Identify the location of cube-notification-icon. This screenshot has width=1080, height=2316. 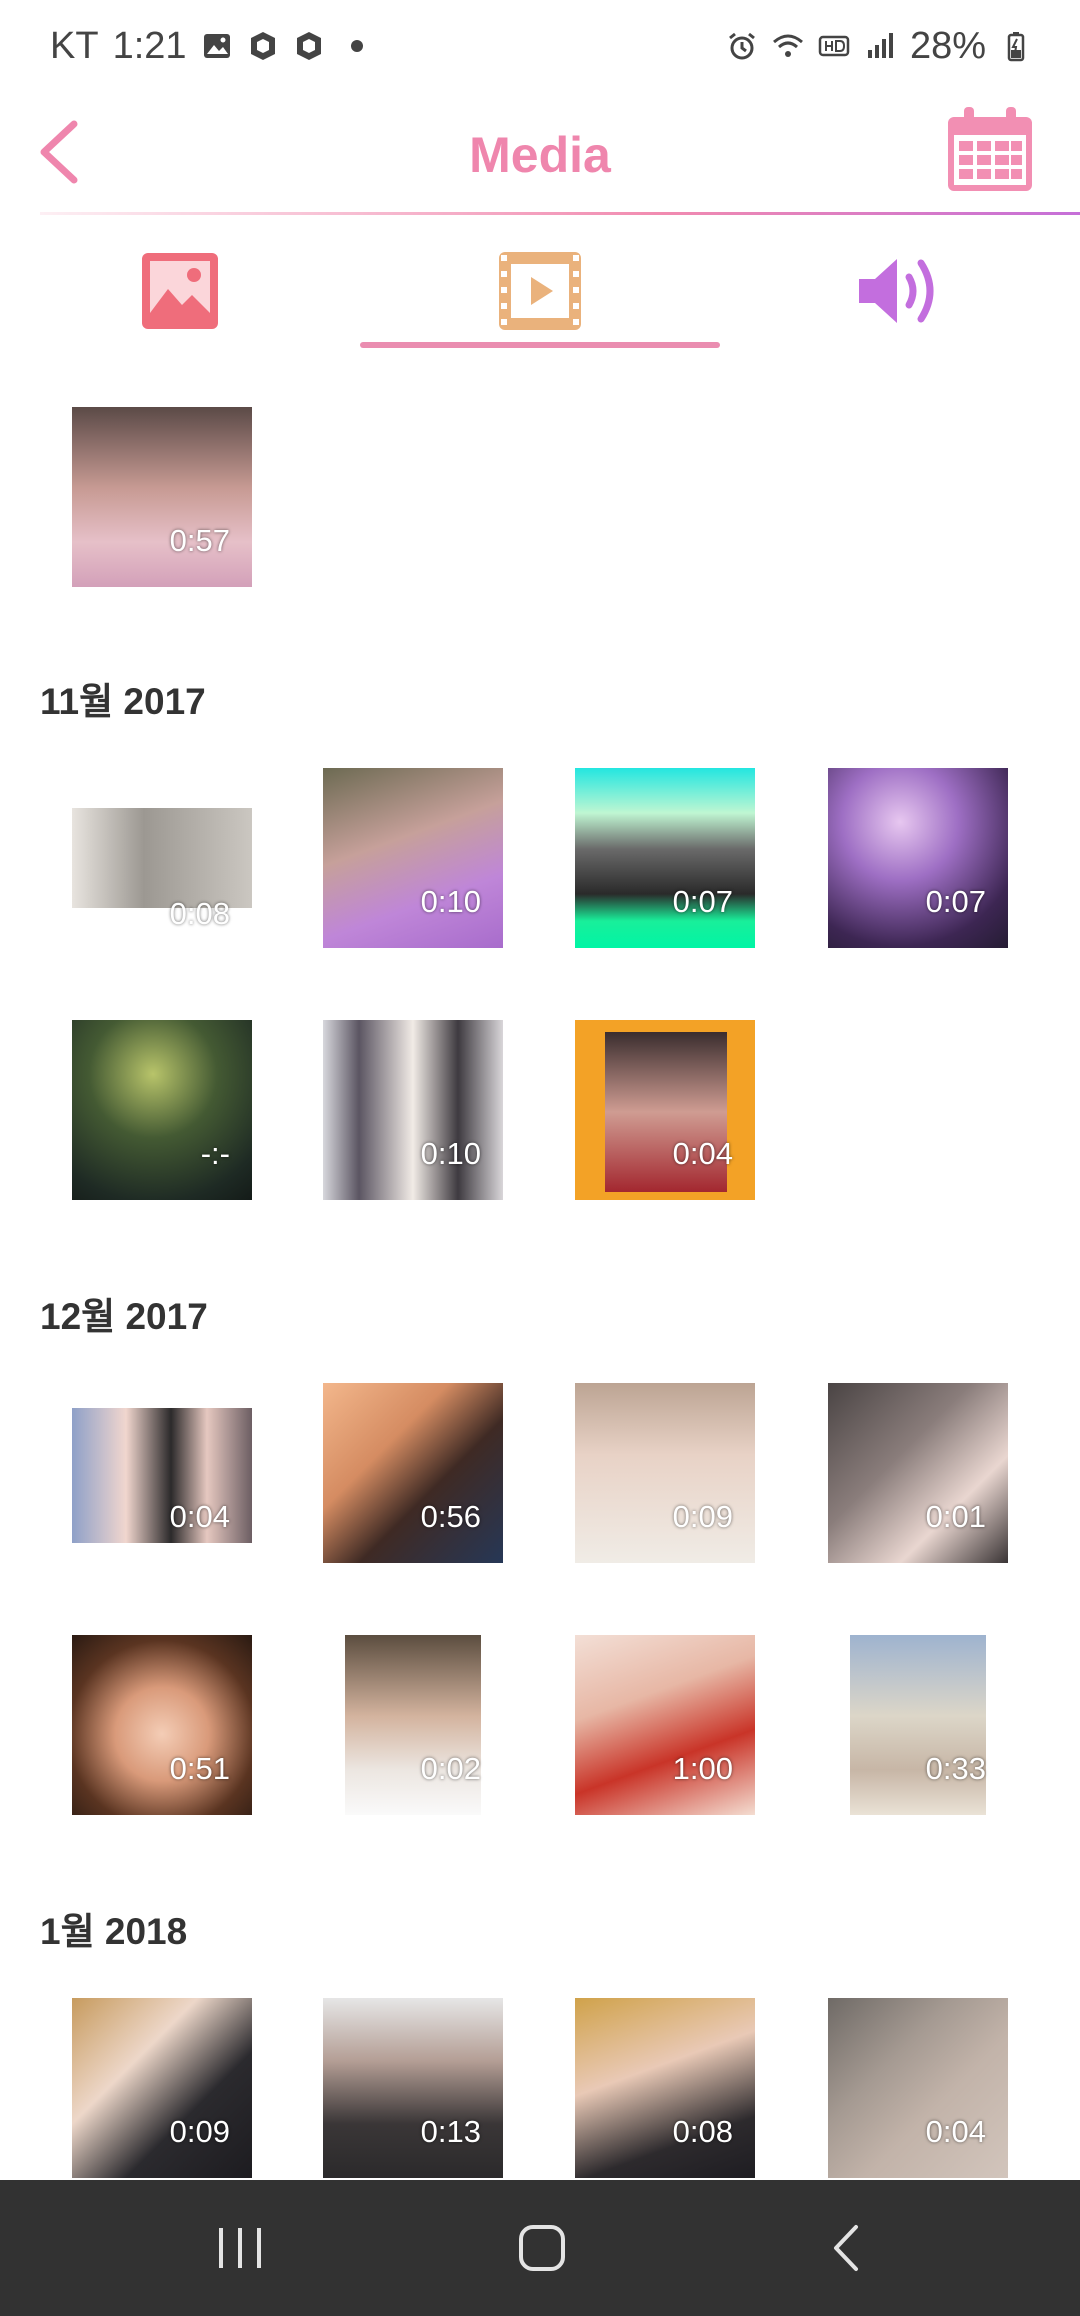
(262, 46).